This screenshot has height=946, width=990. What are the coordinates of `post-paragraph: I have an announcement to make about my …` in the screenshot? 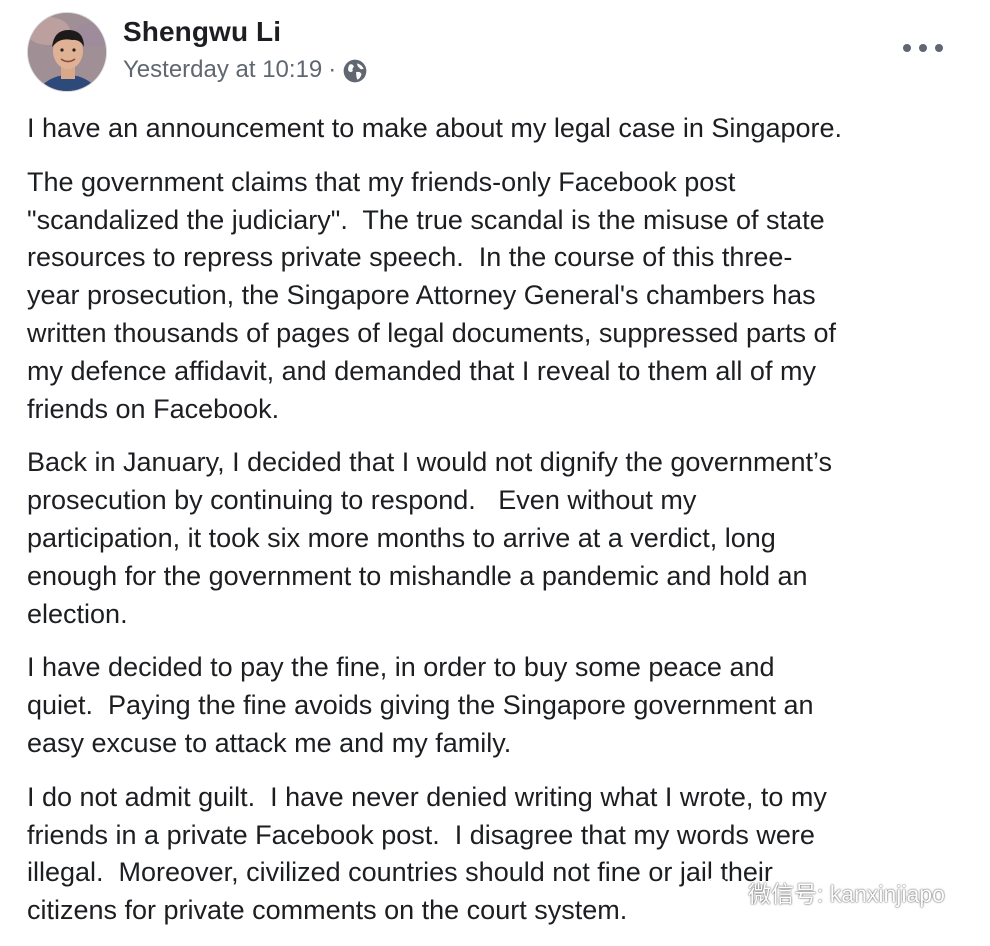 It's located at (435, 128).